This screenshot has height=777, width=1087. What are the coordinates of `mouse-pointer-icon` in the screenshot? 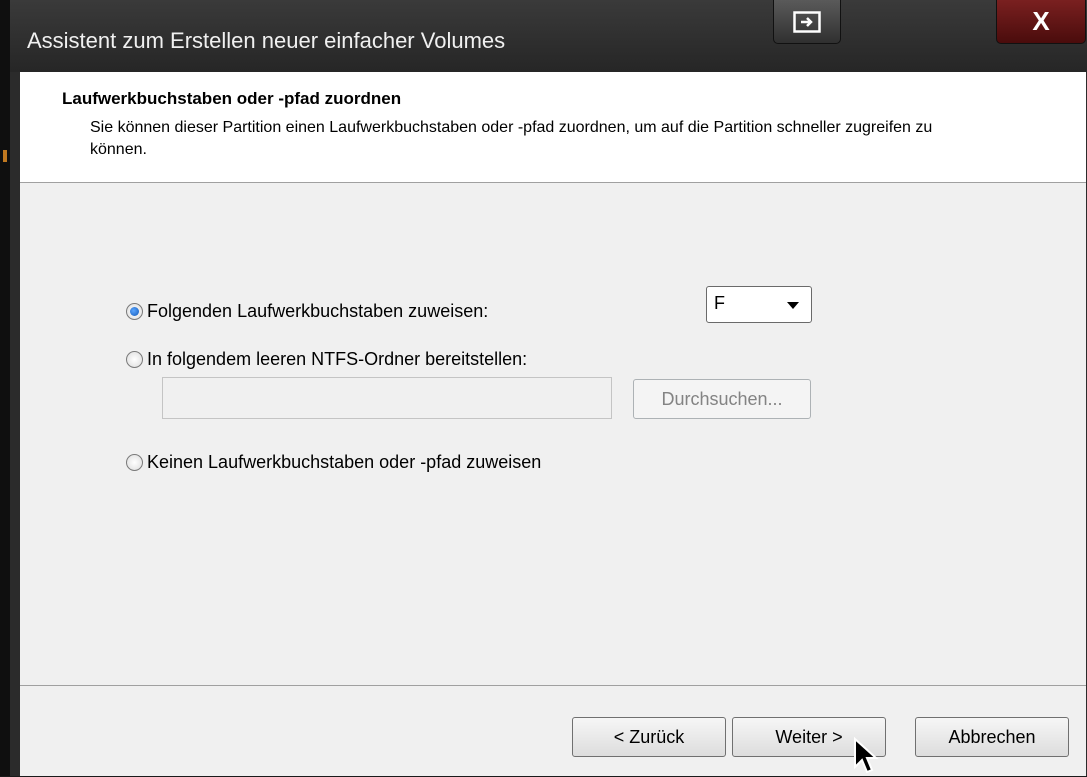 It's located at (866, 755).